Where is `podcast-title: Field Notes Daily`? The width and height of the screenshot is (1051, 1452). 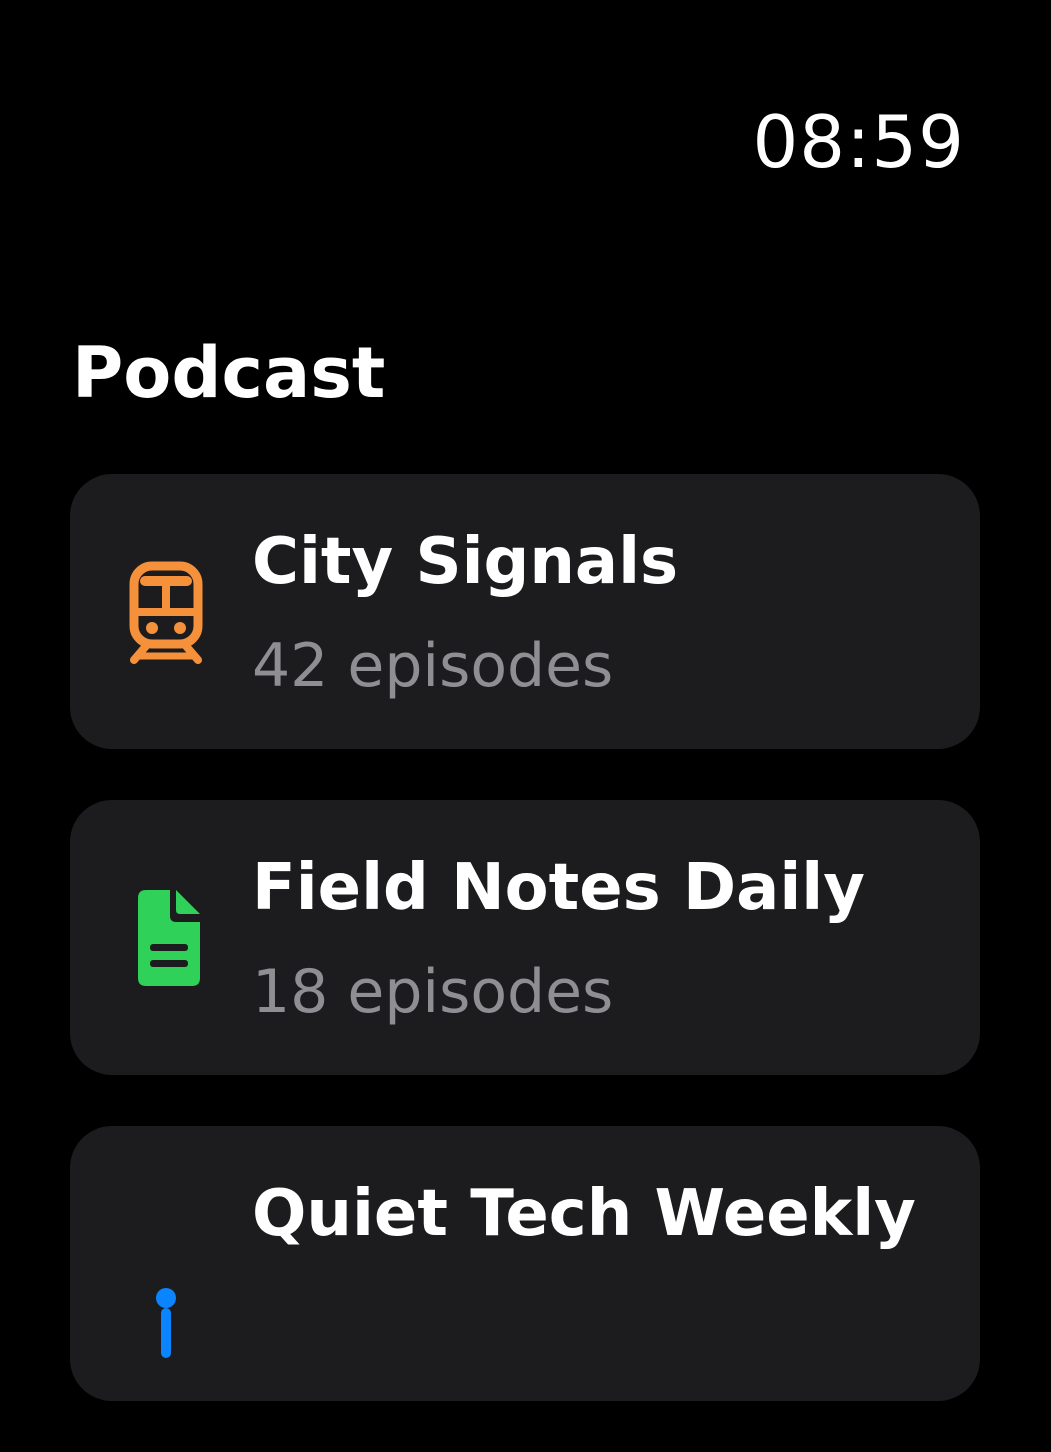
podcast-title: Field Notes Daily is located at coordinates (558, 888).